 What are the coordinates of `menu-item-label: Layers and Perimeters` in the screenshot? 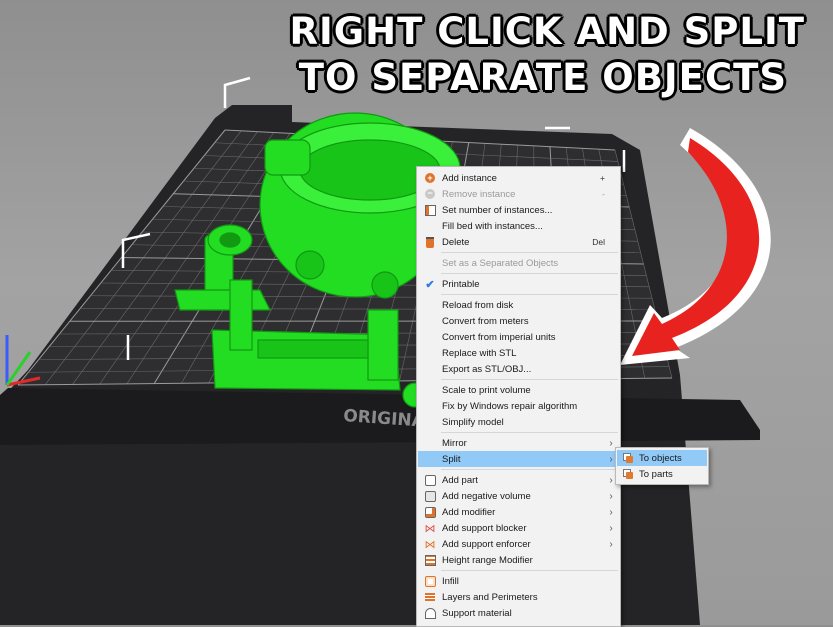 It's located at (512, 597).